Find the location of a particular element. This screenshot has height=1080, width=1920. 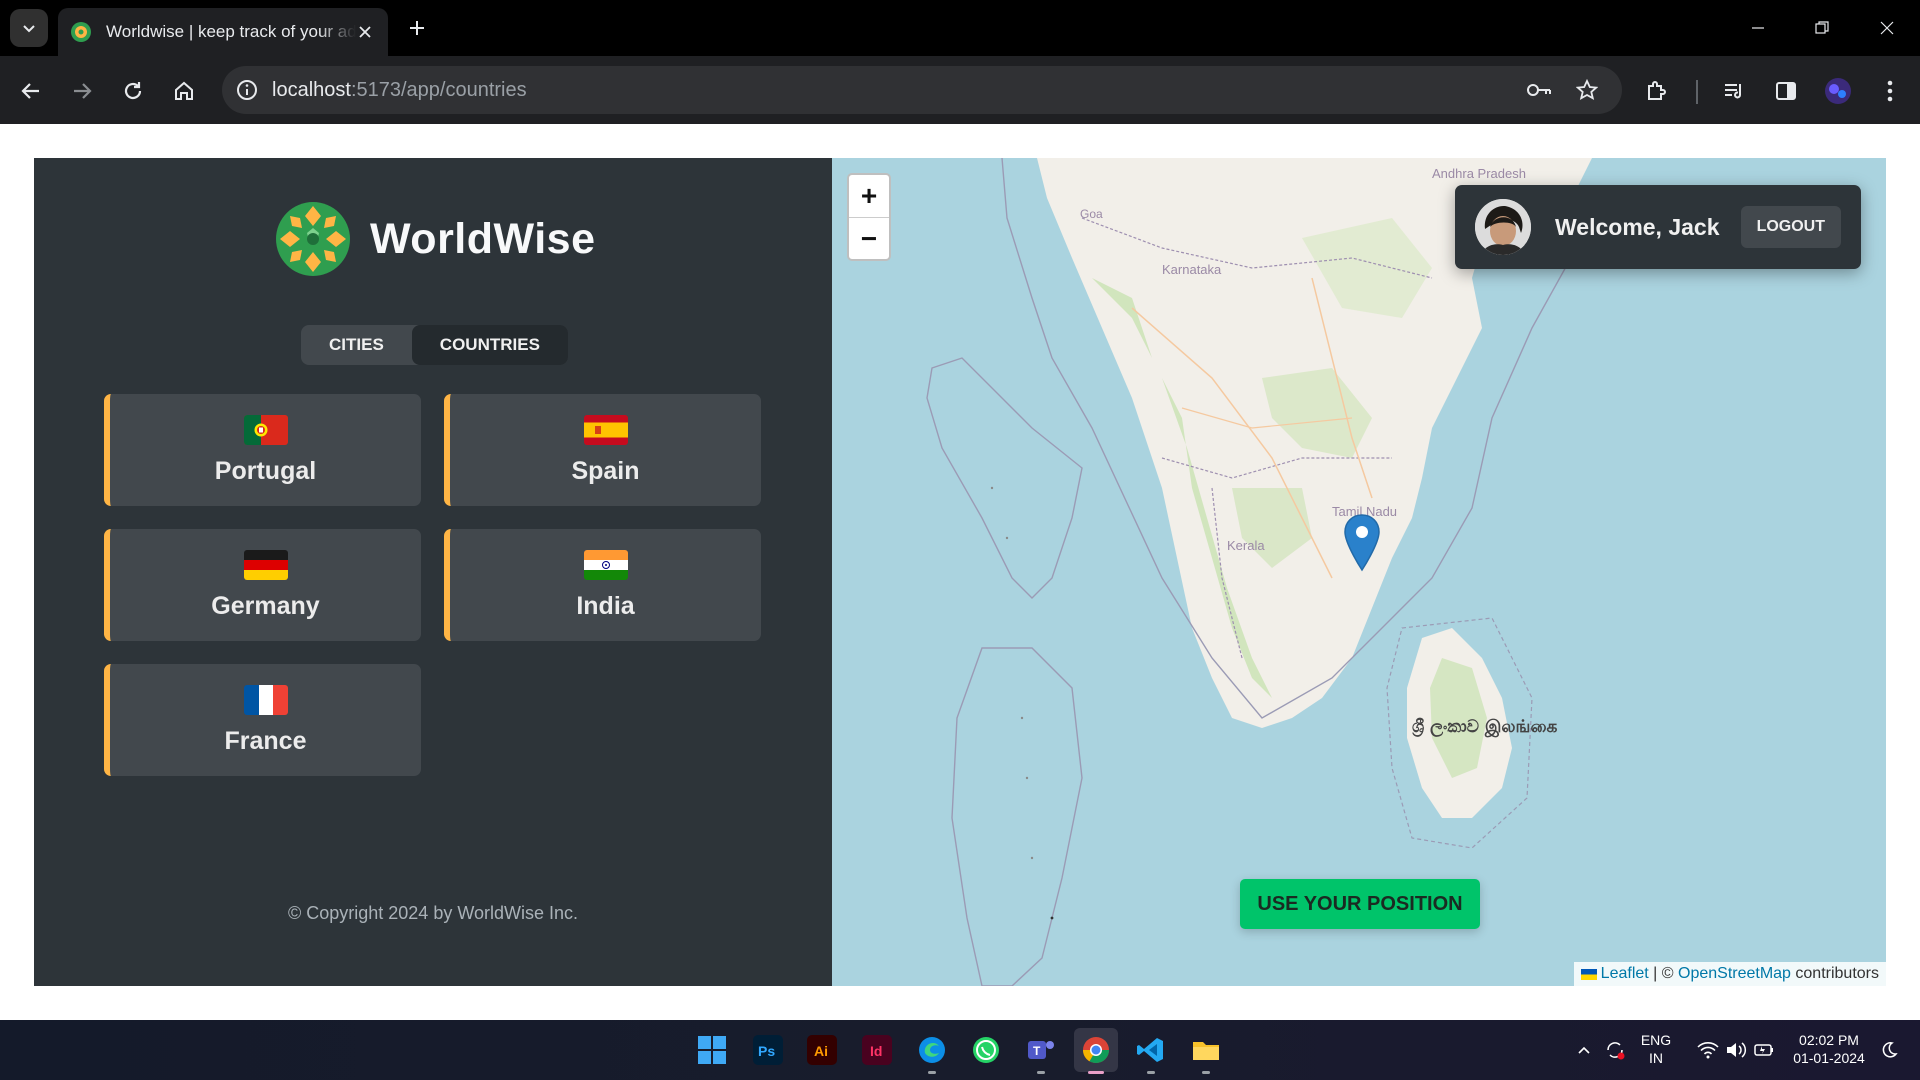

taskbar-file-explorer is located at coordinates (1206, 1051).